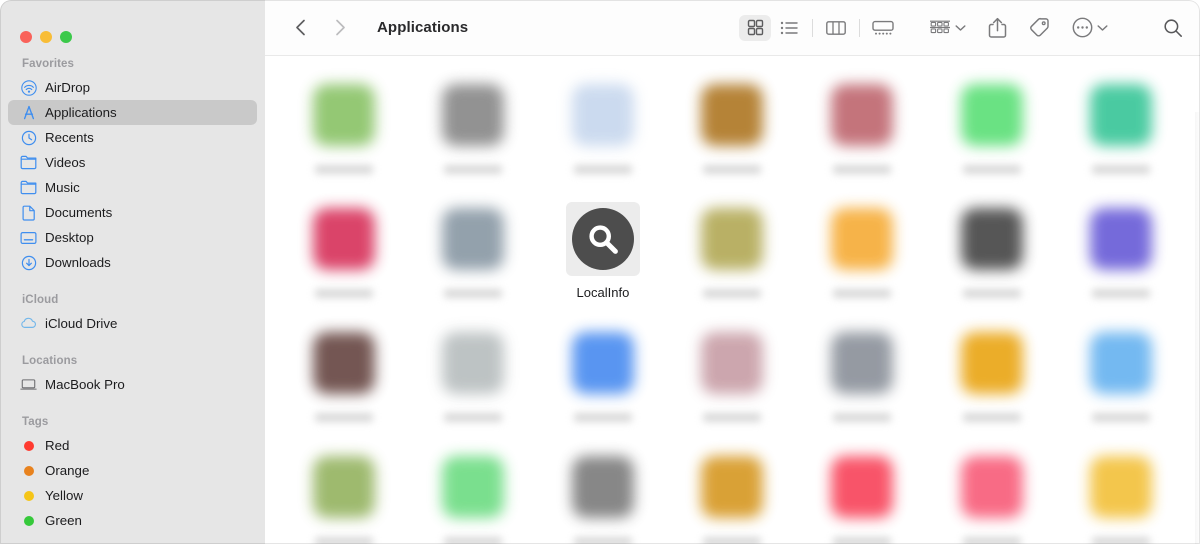 The image size is (1200, 544). Describe the element at coordinates (66, 37) in the screenshot. I see `maximize-button` at that location.